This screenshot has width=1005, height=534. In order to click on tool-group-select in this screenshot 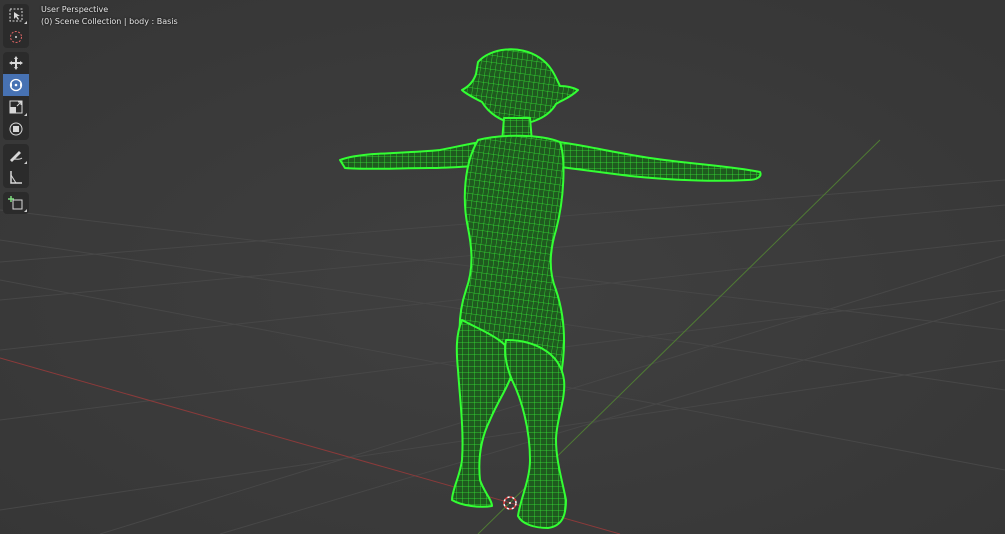, I will do `click(16, 26)`.